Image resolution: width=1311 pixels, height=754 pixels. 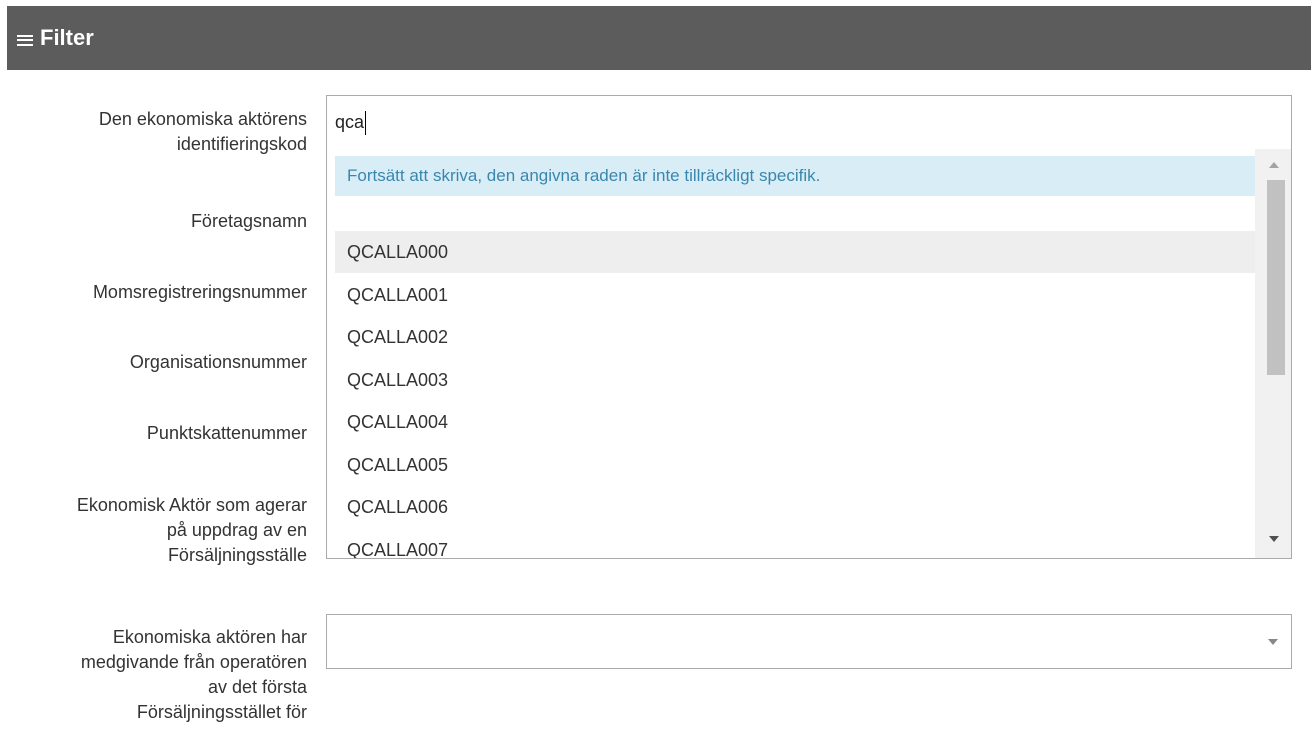 What do you see at coordinates (659, 38) in the screenshot?
I see `filter-header: Filter` at bounding box center [659, 38].